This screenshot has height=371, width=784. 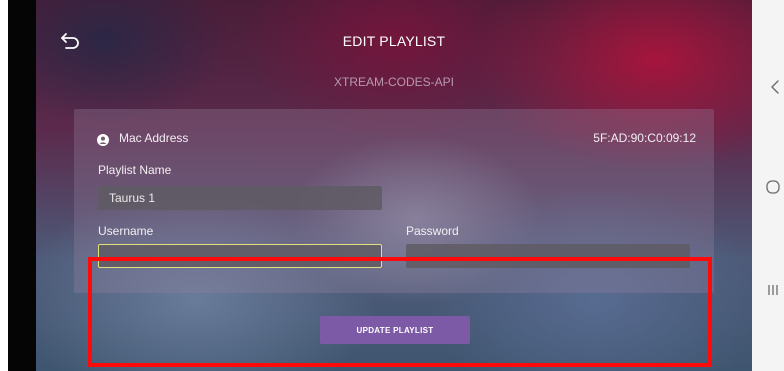 I want to click on chevron-left-icon, so click(x=775, y=87).